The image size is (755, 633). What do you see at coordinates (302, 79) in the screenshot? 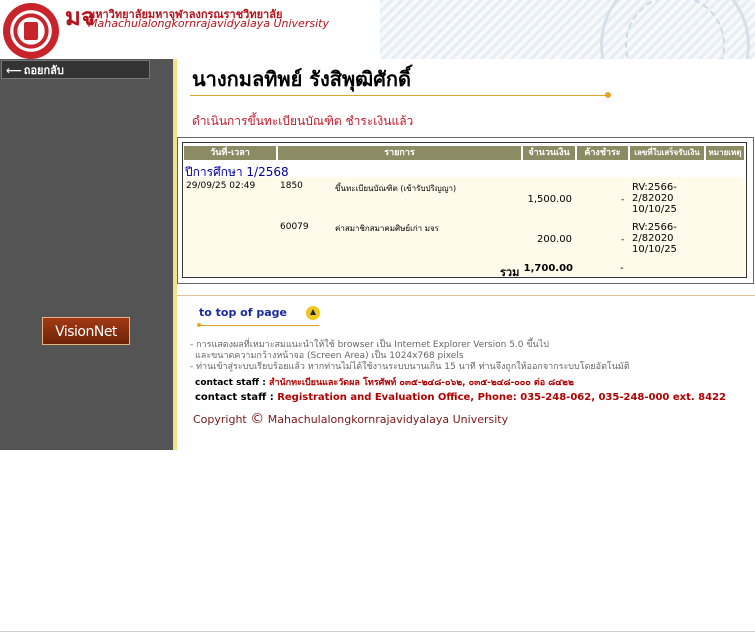
I see `student-name-title: นางกมลทิพย์ รังสิพุฒิศักดิ์` at bounding box center [302, 79].